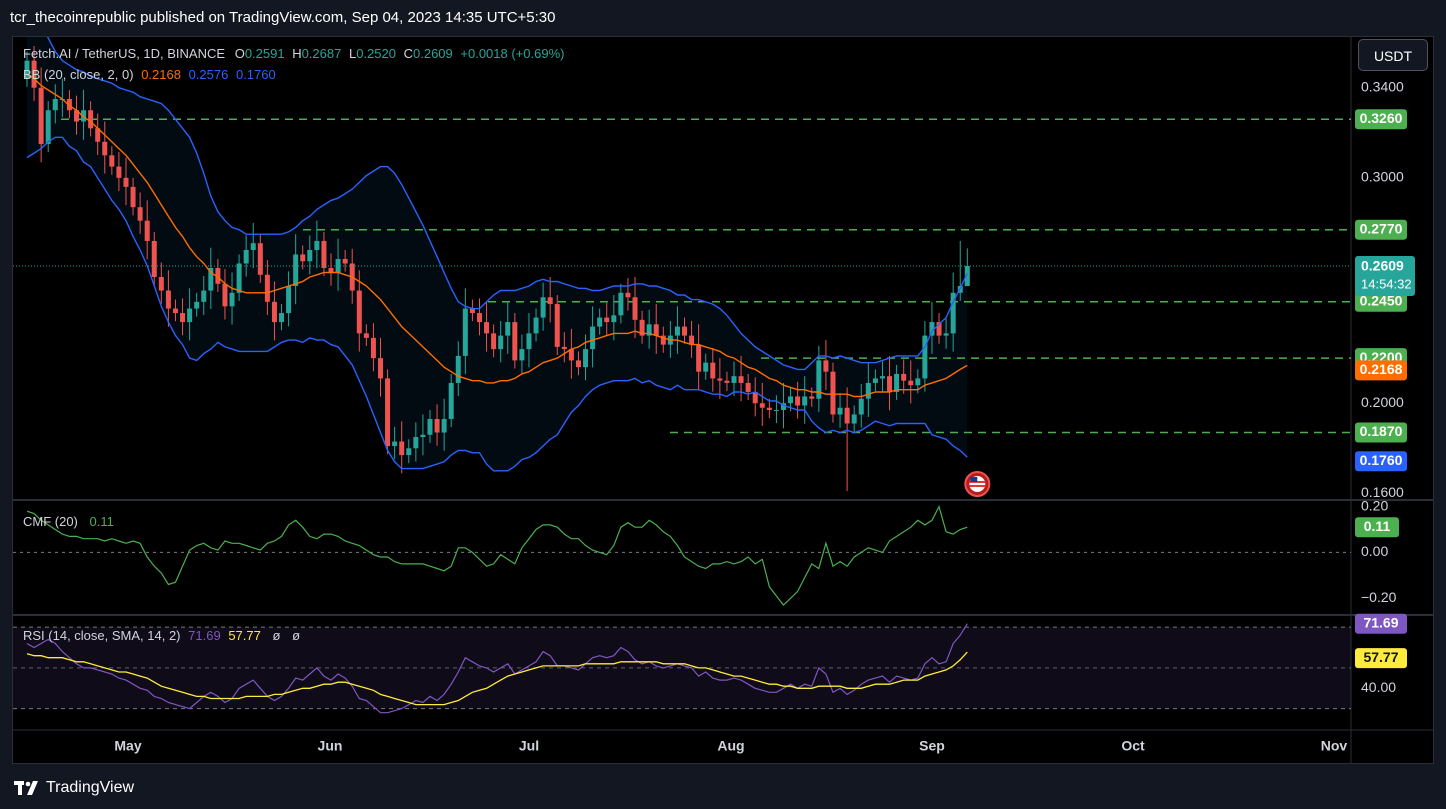 The width and height of the screenshot is (1446, 809). What do you see at coordinates (1380, 622) in the screenshot?
I see `rsi-tag: 71.69` at bounding box center [1380, 622].